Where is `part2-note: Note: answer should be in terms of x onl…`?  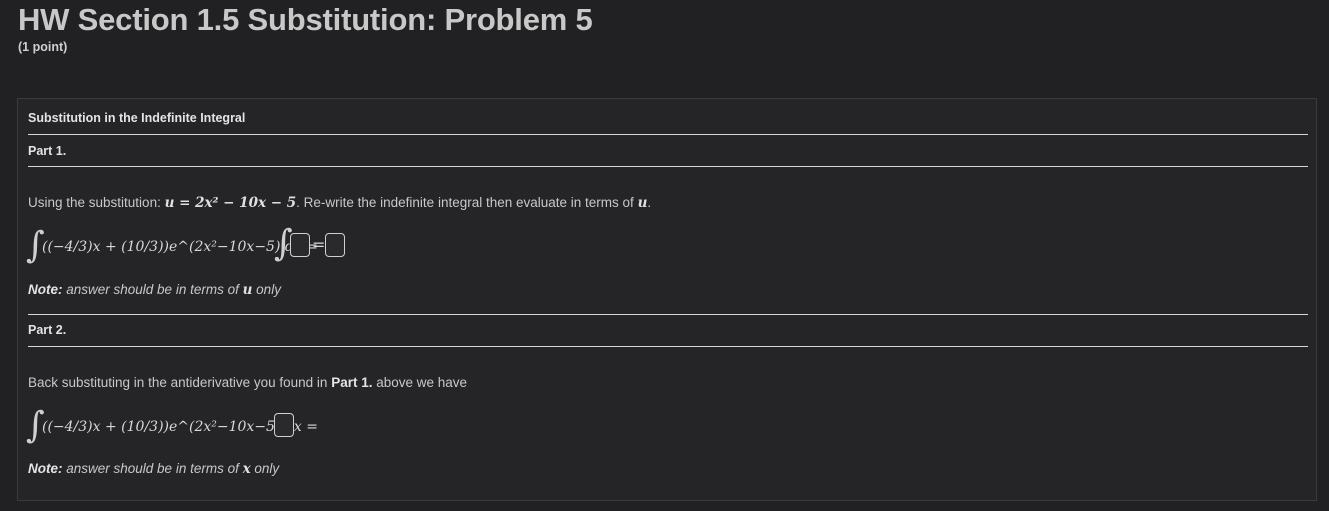
part2-note: Note: answer should be in terms of x onl… is located at coordinates (154, 469).